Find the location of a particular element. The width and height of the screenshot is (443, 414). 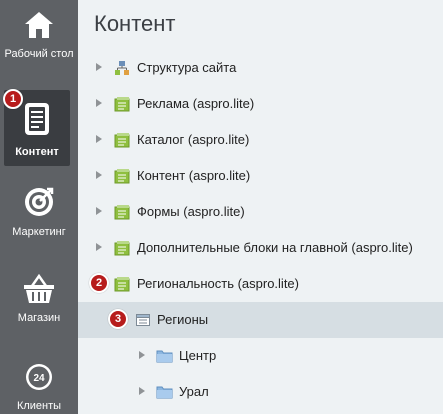

sidebar-item-label: Маркетинг is located at coordinates (39, 232).